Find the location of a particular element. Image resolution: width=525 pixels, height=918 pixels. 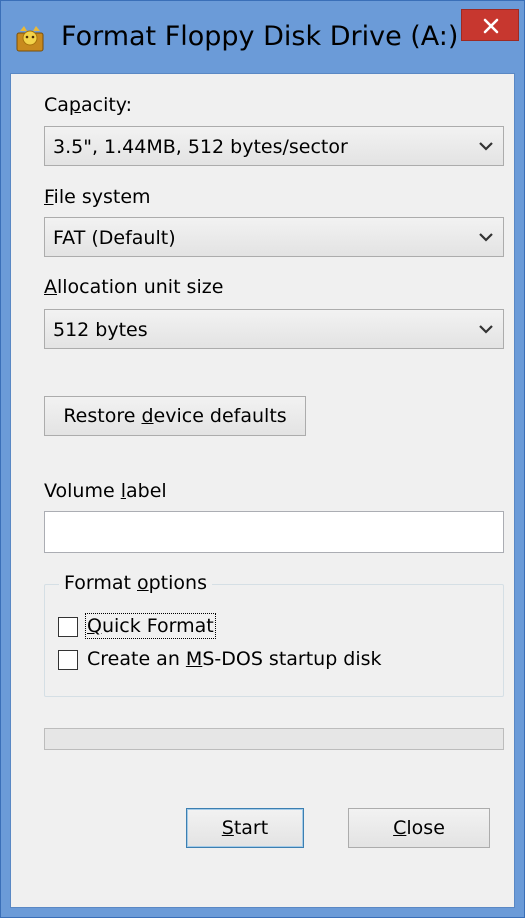

allocation-unit-label: Allocation unit size is located at coordinates (134, 287).